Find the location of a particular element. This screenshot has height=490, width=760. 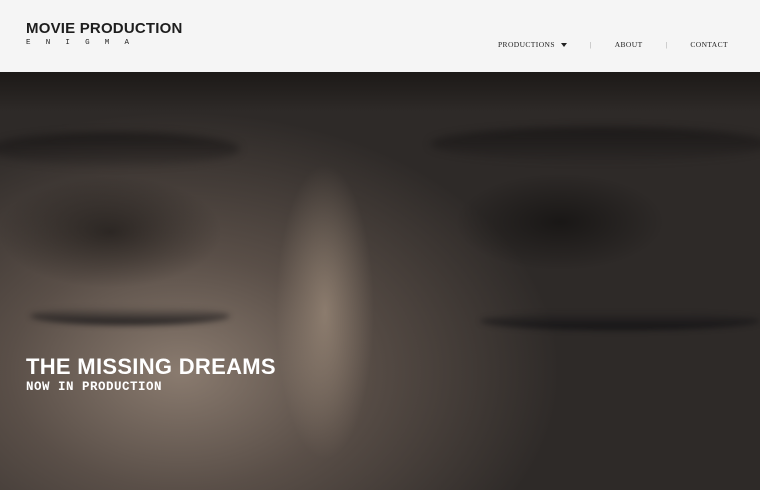

hero-image-left-brow is located at coordinates (120, 149).